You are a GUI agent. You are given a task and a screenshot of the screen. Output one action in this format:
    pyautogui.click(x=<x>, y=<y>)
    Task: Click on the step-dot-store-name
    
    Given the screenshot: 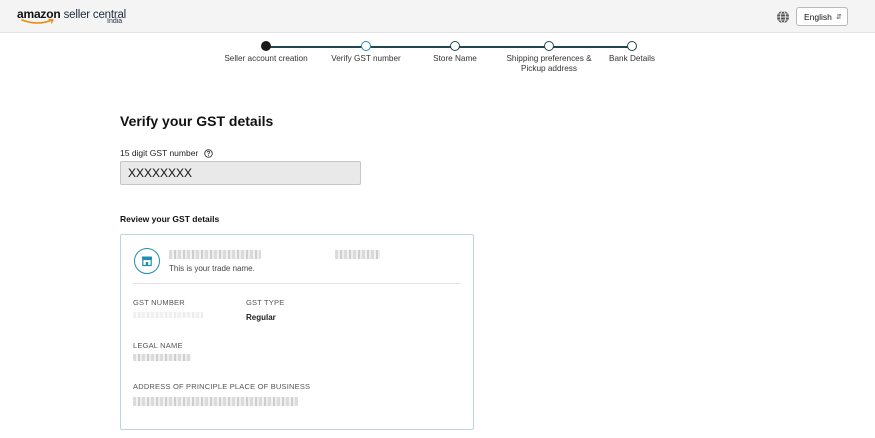 What is the action you would take?
    pyautogui.click(x=454, y=46)
    